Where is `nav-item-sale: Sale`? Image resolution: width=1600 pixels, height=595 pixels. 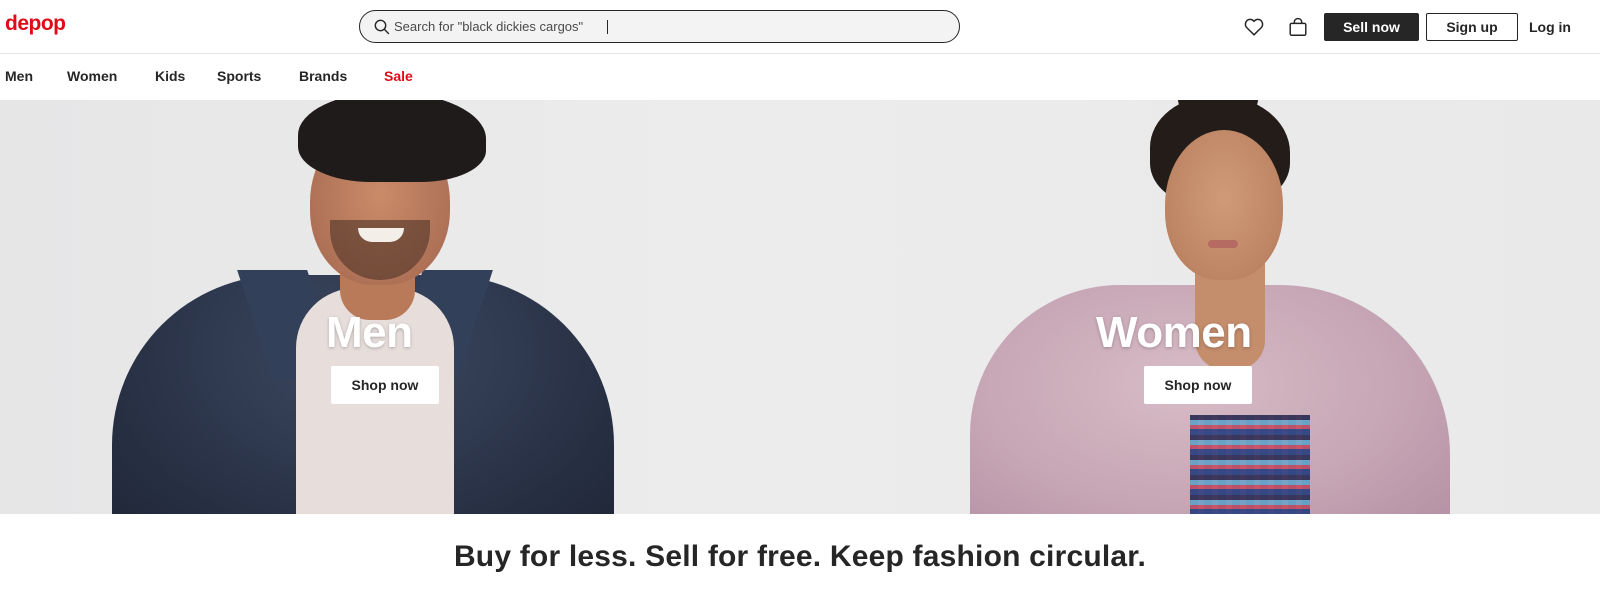
nav-item-sale: Sale is located at coordinates (398, 76).